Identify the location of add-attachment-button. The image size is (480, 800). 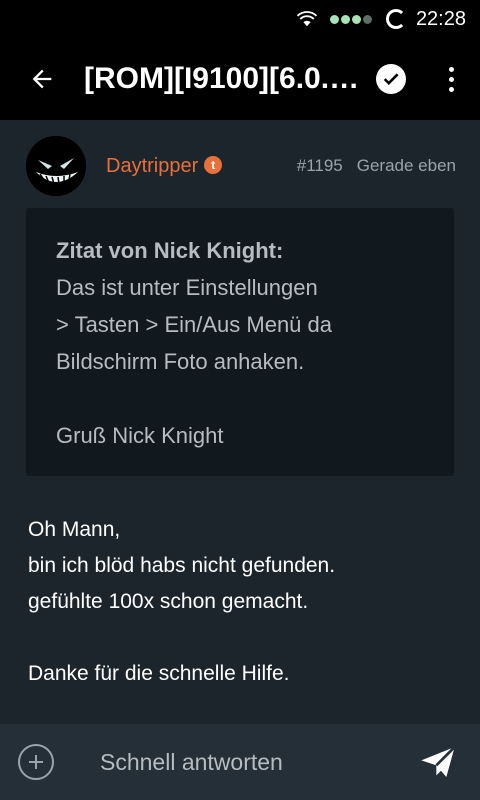
(36, 762).